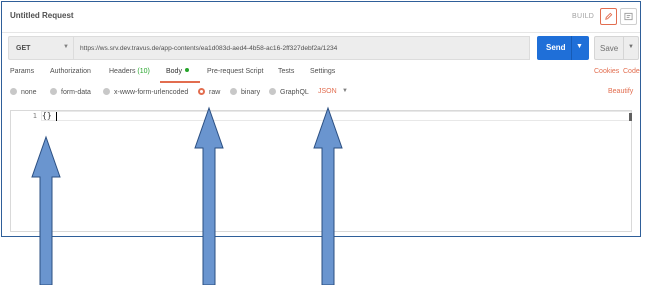  I want to click on pencil-icon, so click(609, 16).